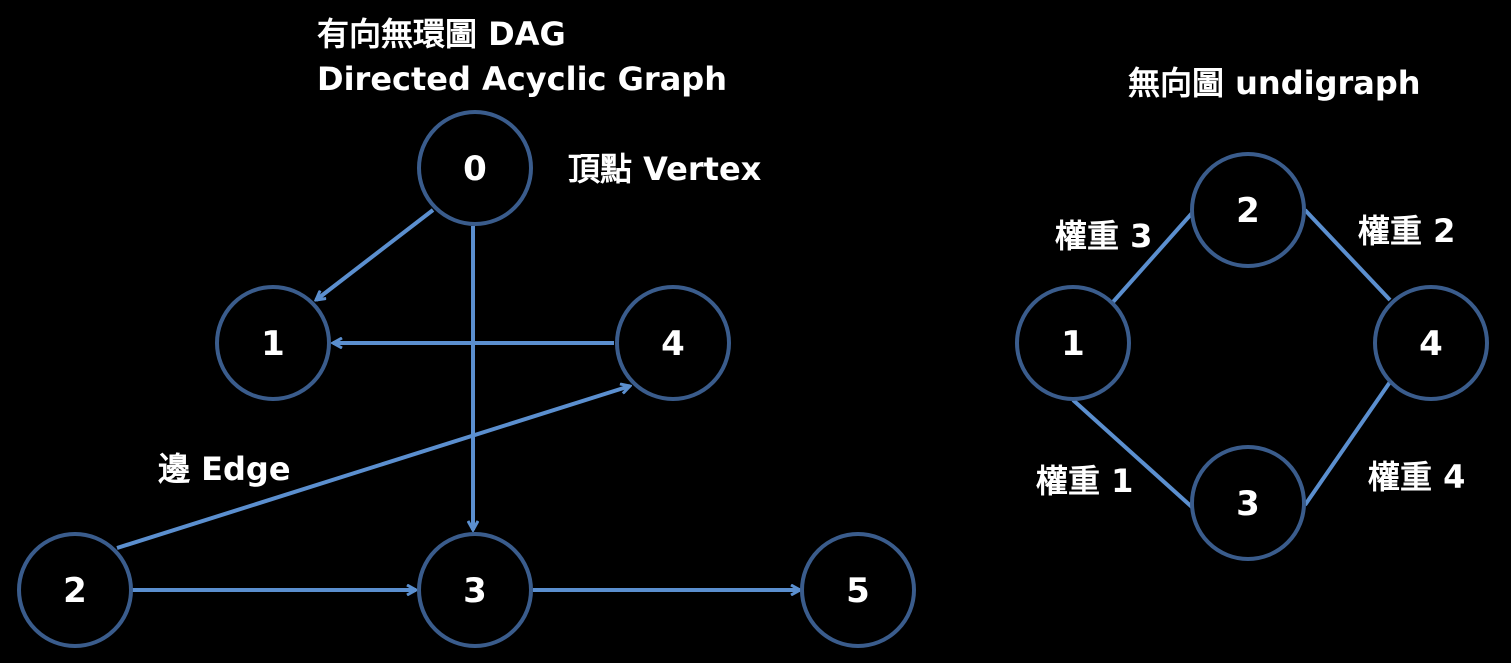  I want to click on undigraph-node-label: 1, so click(1073, 344).